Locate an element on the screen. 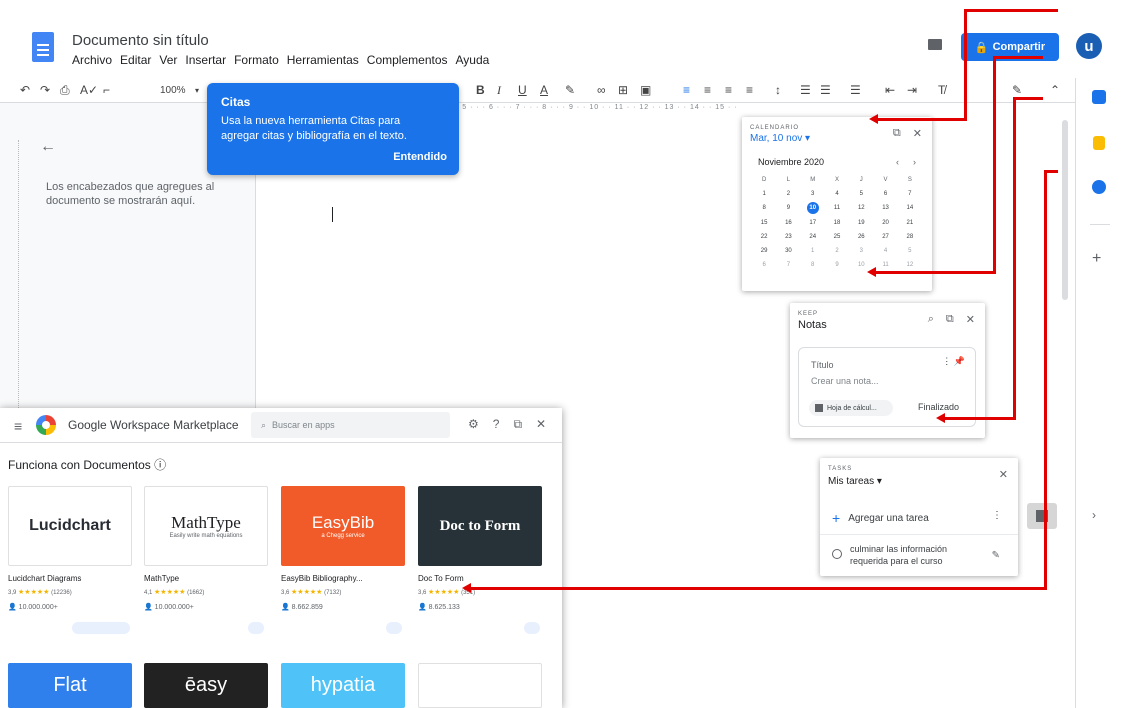  collapse-icon: ⌃ is located at coordinates (1055, 90).